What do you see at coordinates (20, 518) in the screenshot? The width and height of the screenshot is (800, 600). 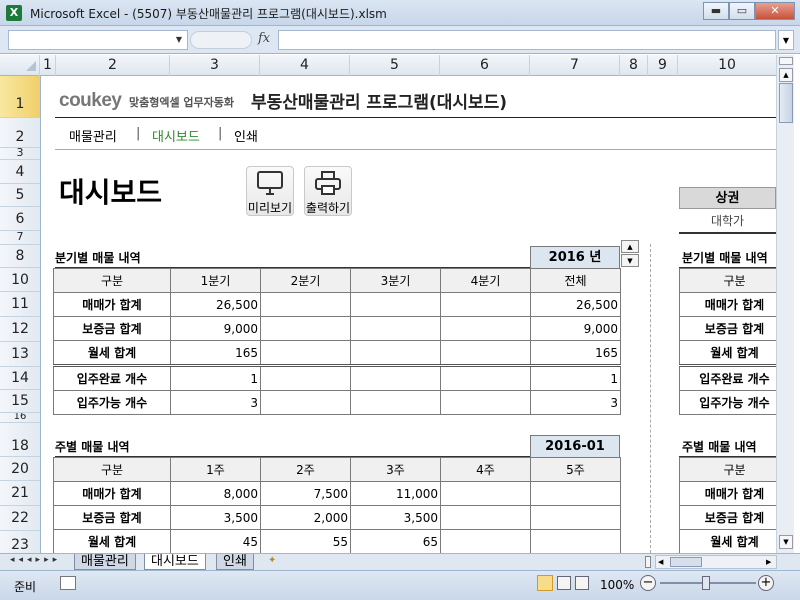 I see `row-header: 22` at bounding box center [20, 518].